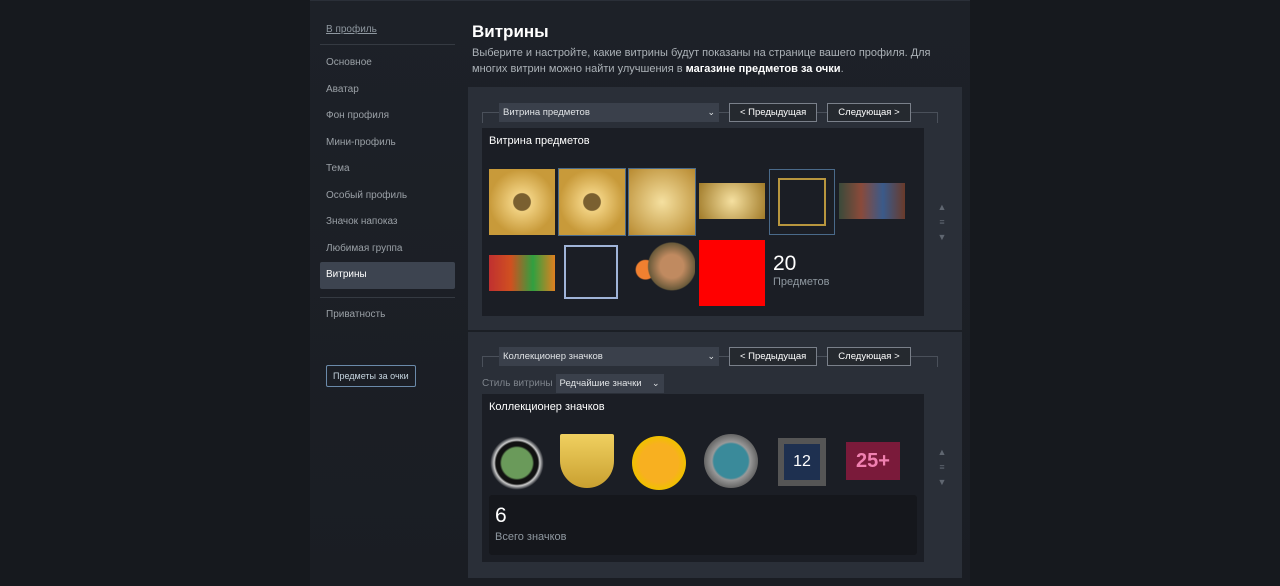 Image resolution: width=1280 pixels, height=586 pixels. What do you see at coordinates (609, 356) in the screenshot?
I see `showcase-select: Коллекционер значков ⌄` at bounding box center [609, 356].